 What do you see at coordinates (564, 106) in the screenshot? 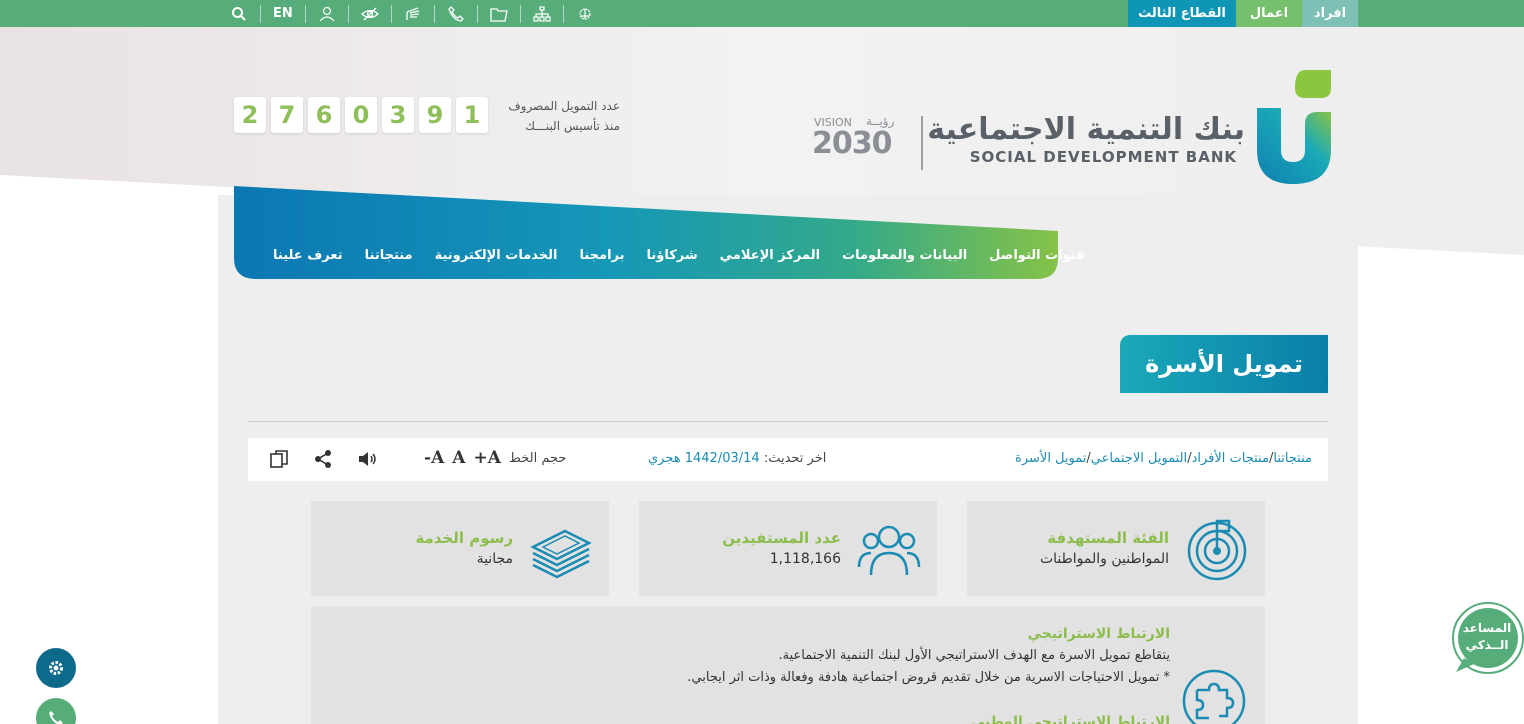
I see `counter-label-line1: عدد التمويل المصروف` at bounding box center [564, 106].